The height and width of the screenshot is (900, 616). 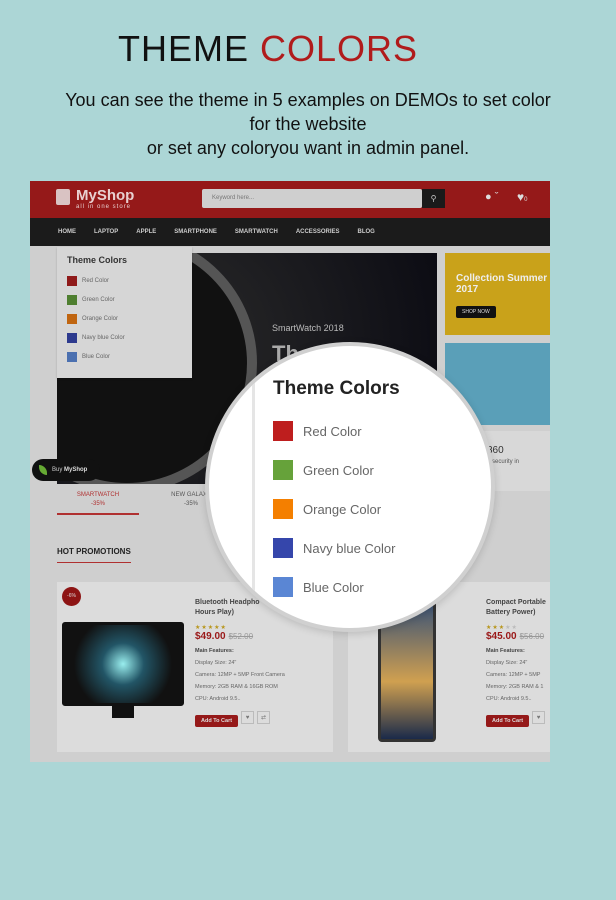 What do you see at coordinates (97, 260) in the screenshot?
I see `dropdown-title: Theme Colors` at bounding box center [97, 260].